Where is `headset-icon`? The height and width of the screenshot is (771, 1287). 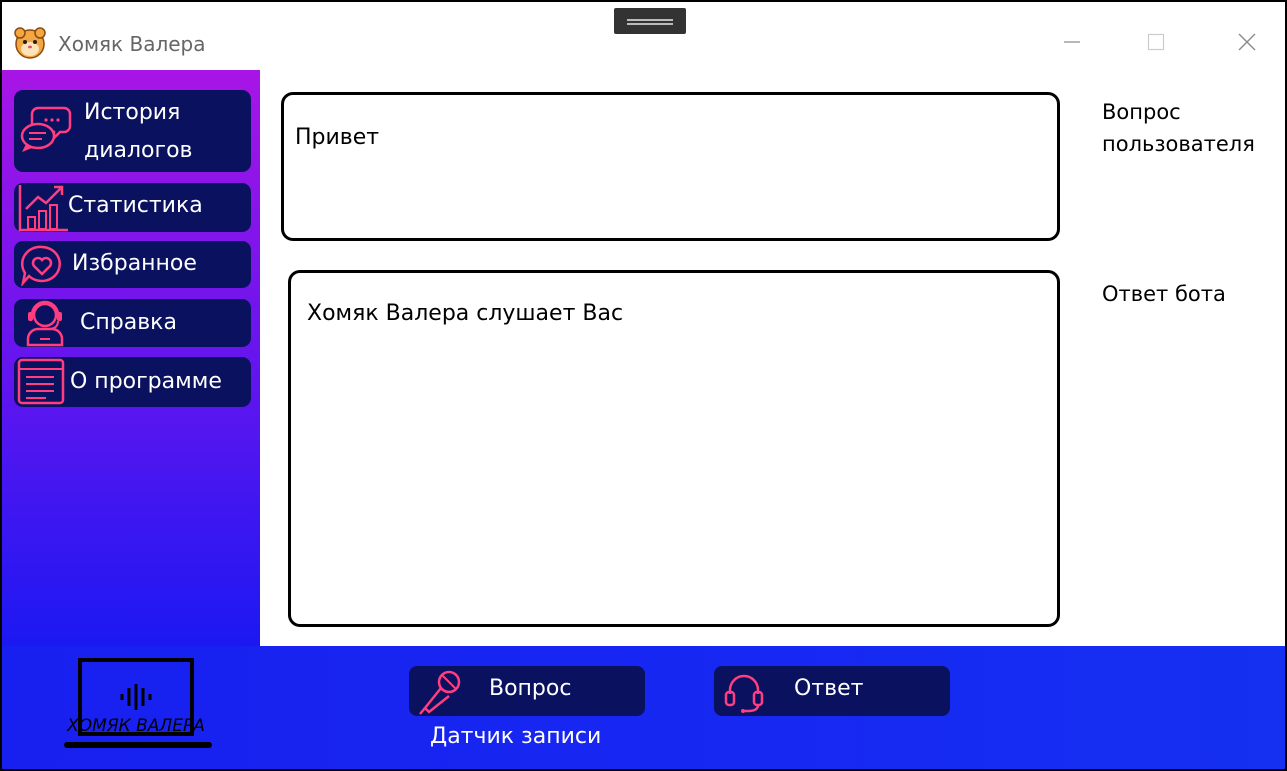 headset-icon is located at coordinates (744, 693).